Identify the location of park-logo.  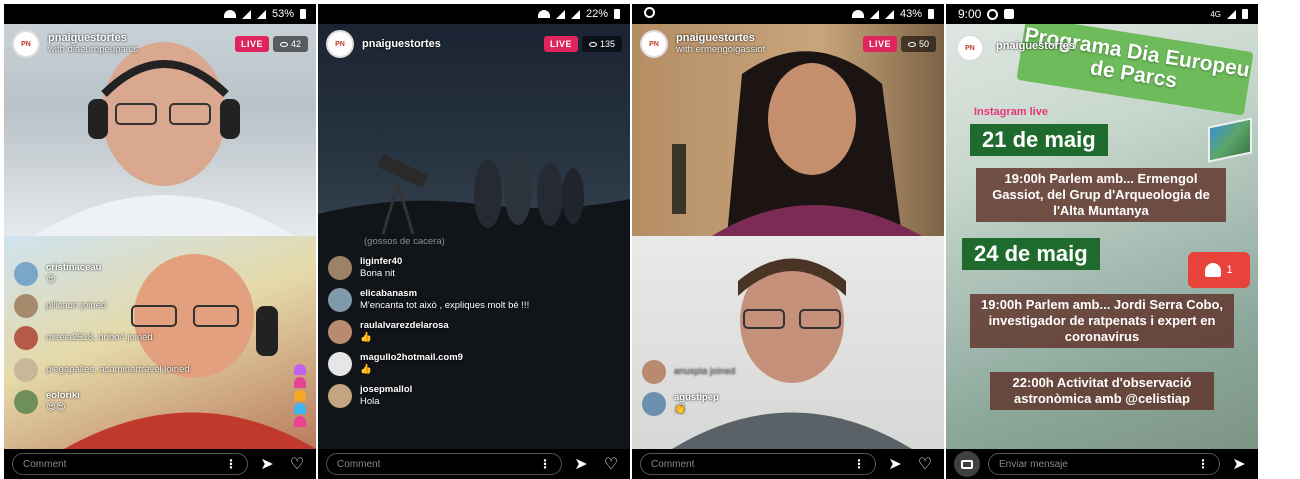
(1230, 140).